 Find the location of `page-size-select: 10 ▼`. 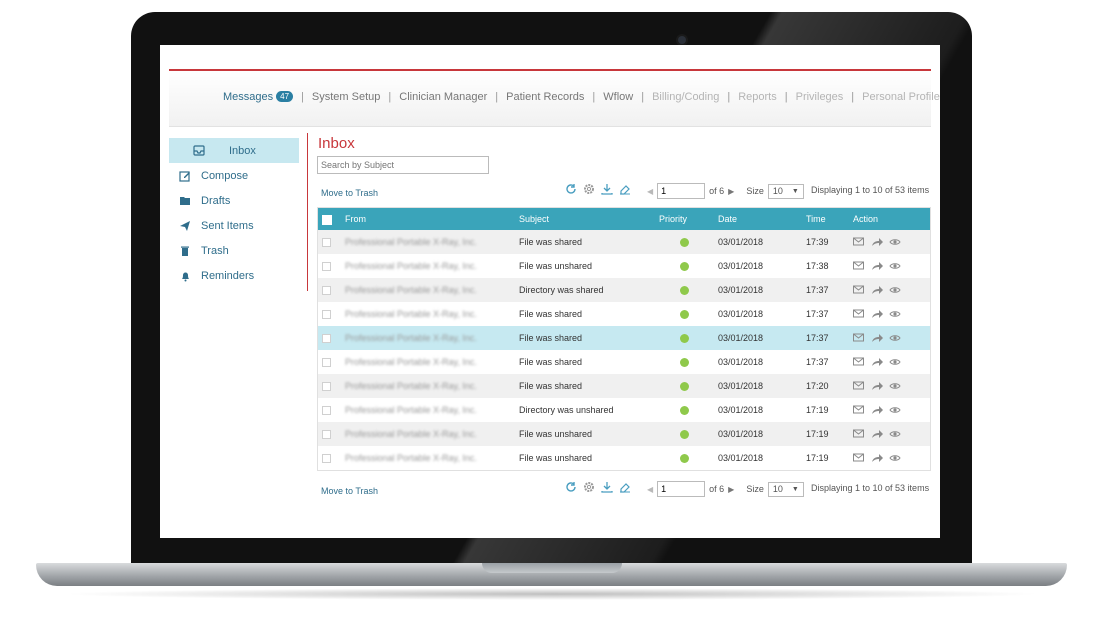

page-size-select: 10 ▼ is located at coordinates (785, 191).